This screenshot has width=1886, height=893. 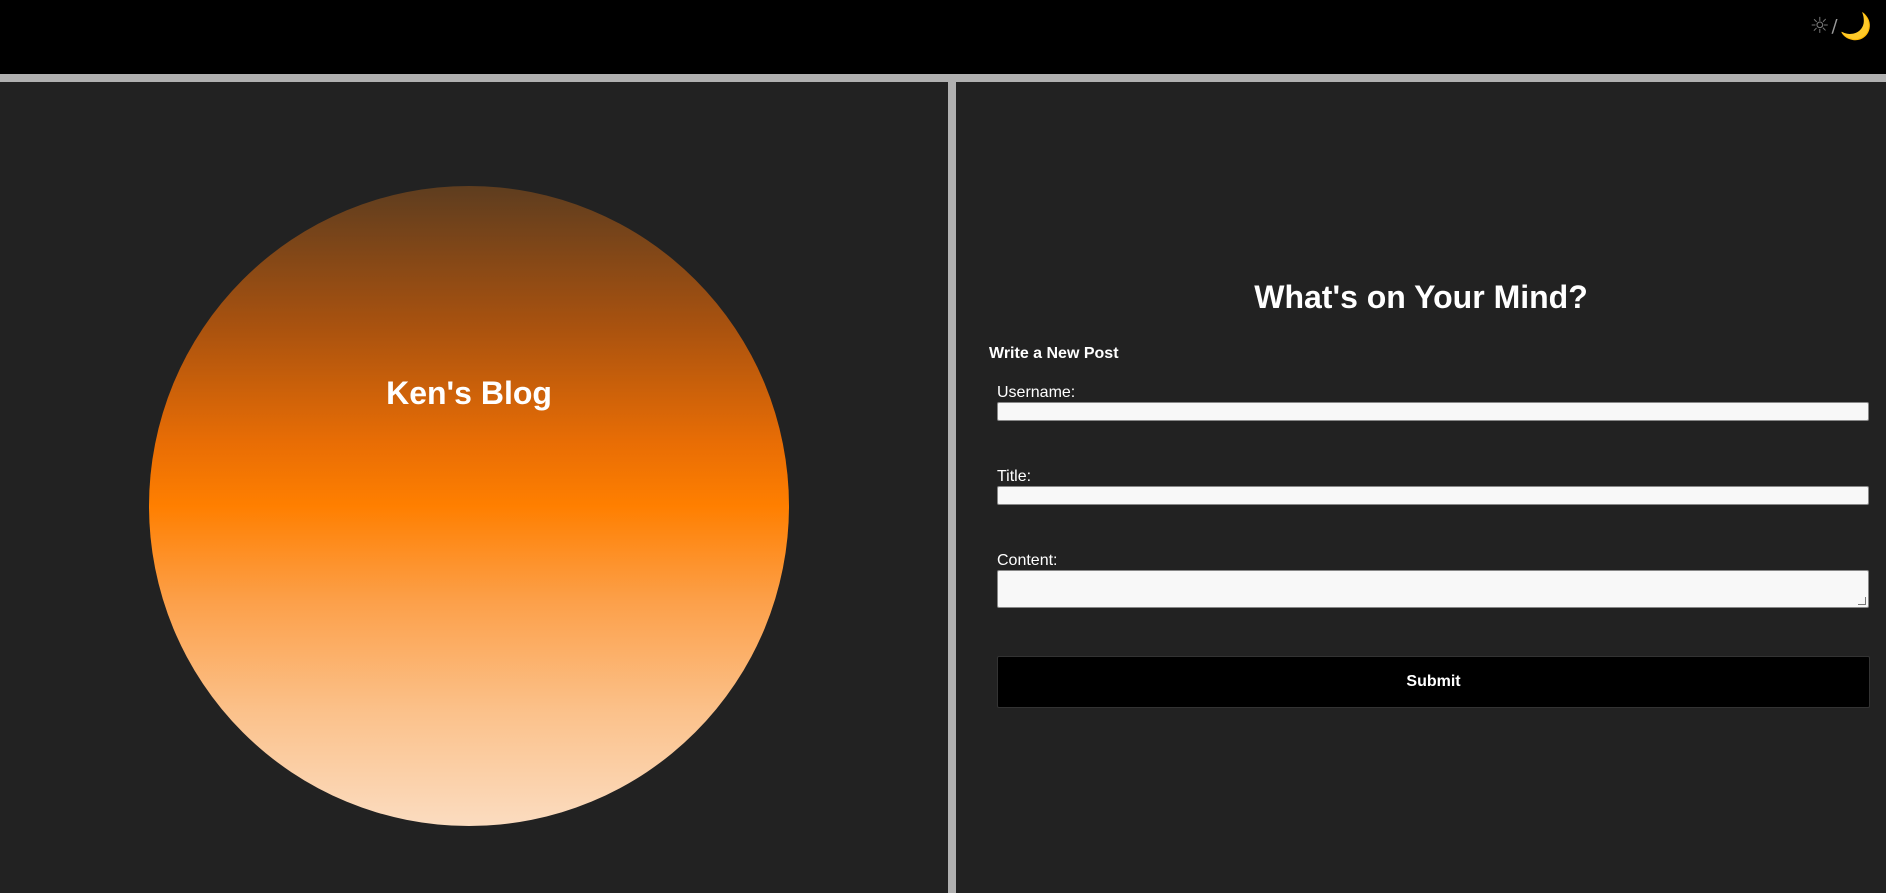 What do you see at coordinates (469, 393) in the screenshot?
I see `blog-title: Ken's Blog` at bounding box center [469, 393].